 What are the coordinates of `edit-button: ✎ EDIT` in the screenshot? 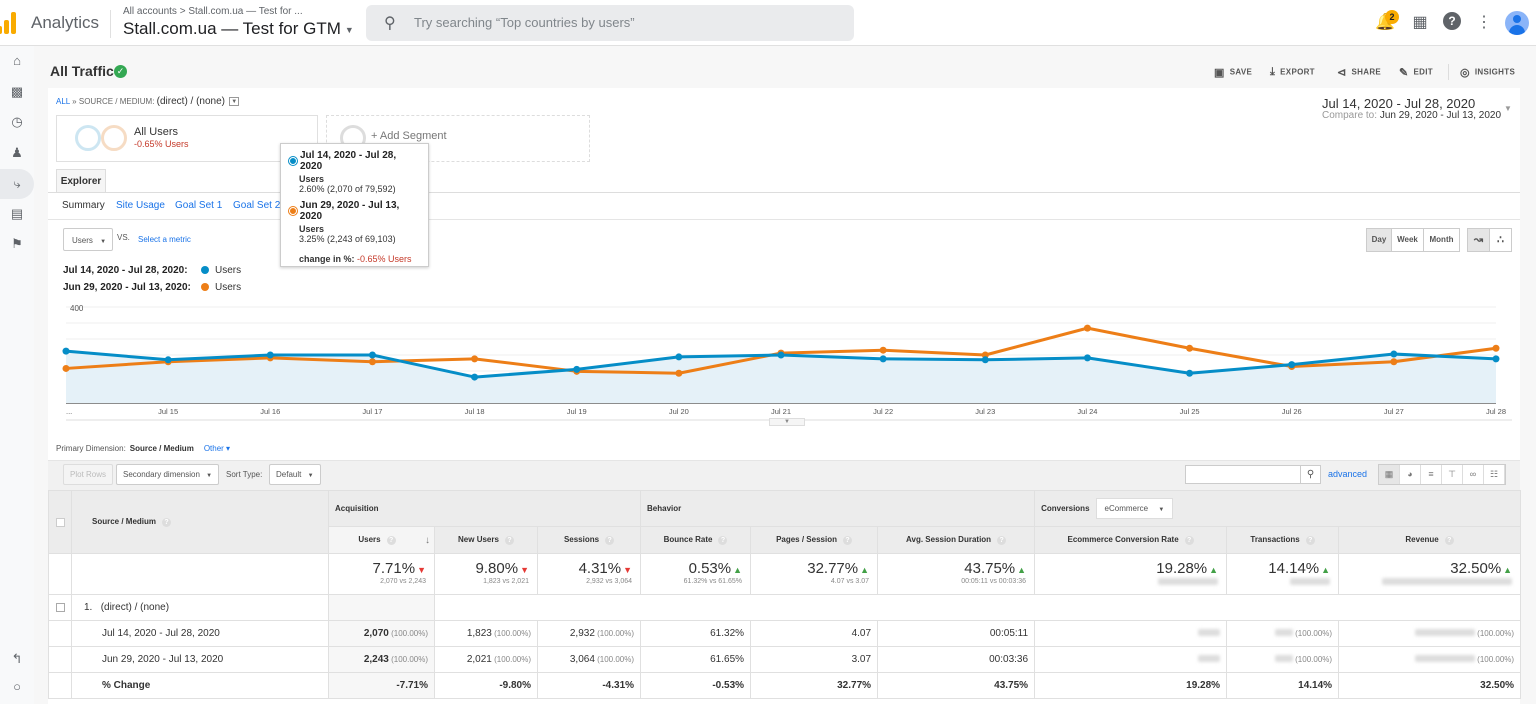 It's located at (1416, 72).